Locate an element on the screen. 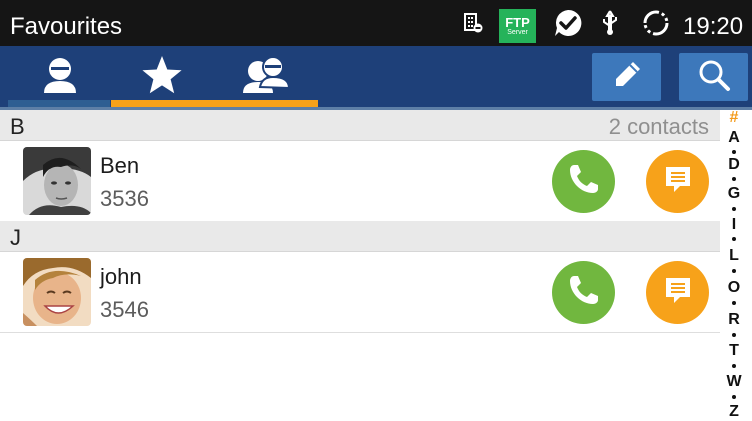 The height and width of the screenshot is (421, 752). search-button is located at coordinates (713, 77).